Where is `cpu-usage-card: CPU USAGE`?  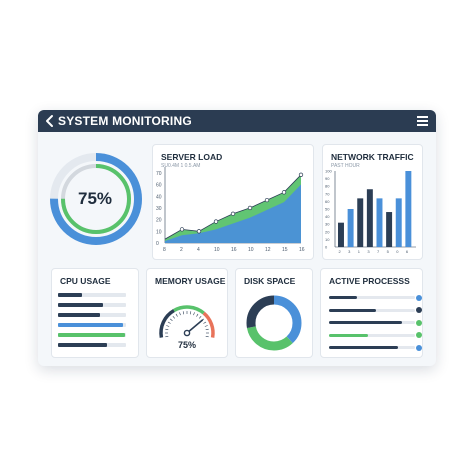
cpu-usage-card: CPU USAGE is located at coordinates (95, 313).